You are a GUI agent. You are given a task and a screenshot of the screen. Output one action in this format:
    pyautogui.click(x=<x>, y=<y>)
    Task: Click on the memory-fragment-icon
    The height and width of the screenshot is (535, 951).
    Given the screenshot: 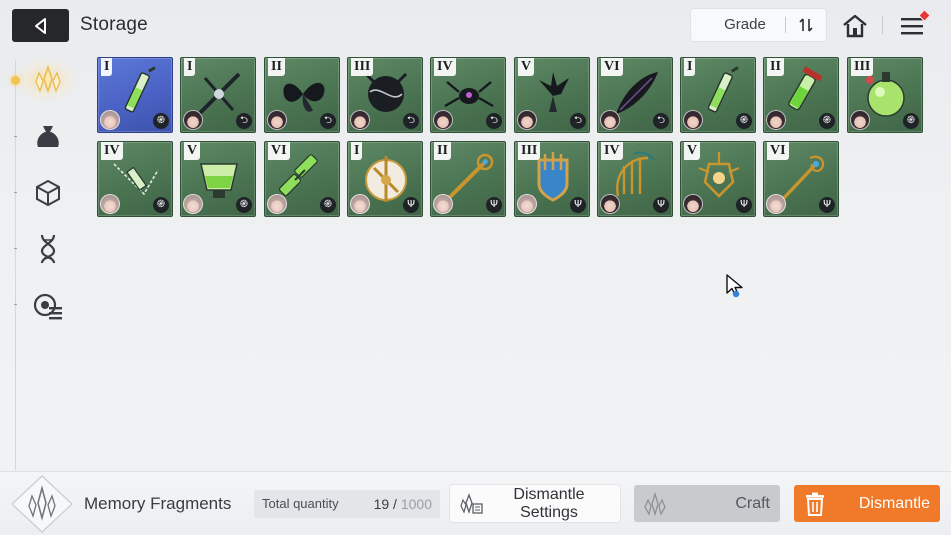 What is the action you would take?
    pyautogui.click(x=48, y=79)
    